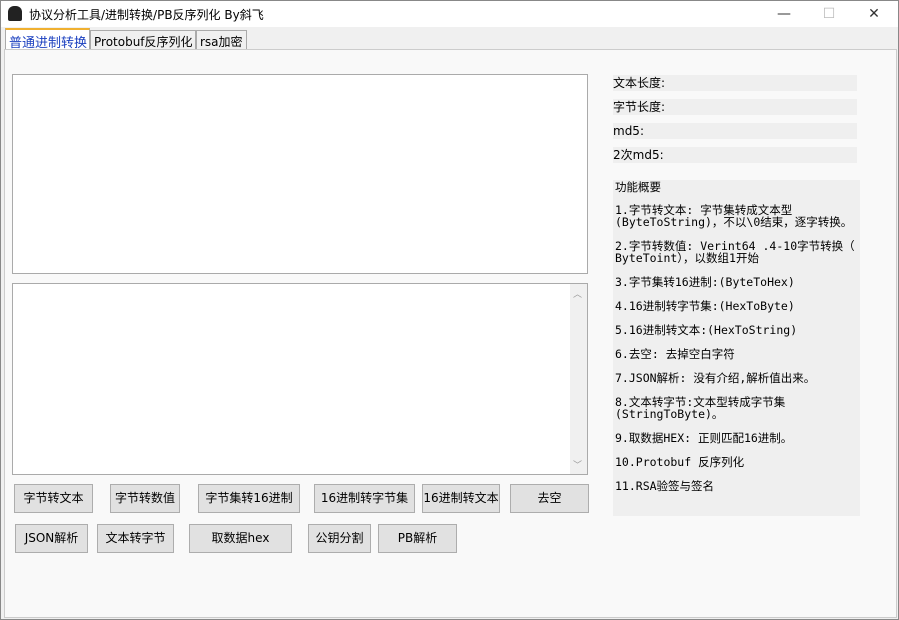  Describe the element at coordinates (449, 14) in the screenshot. I see `title-bar: 协议分析工具/进制转换/PB反序列化 By斜飞 — ☐ ✕` at that location.